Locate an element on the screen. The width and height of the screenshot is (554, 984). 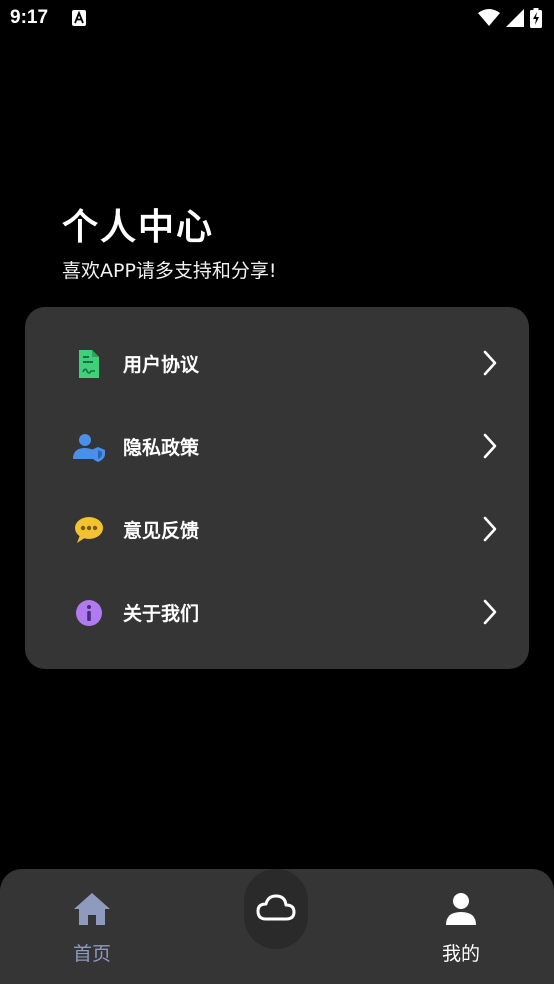
wifi-icon is located at coordinates (489, 17).